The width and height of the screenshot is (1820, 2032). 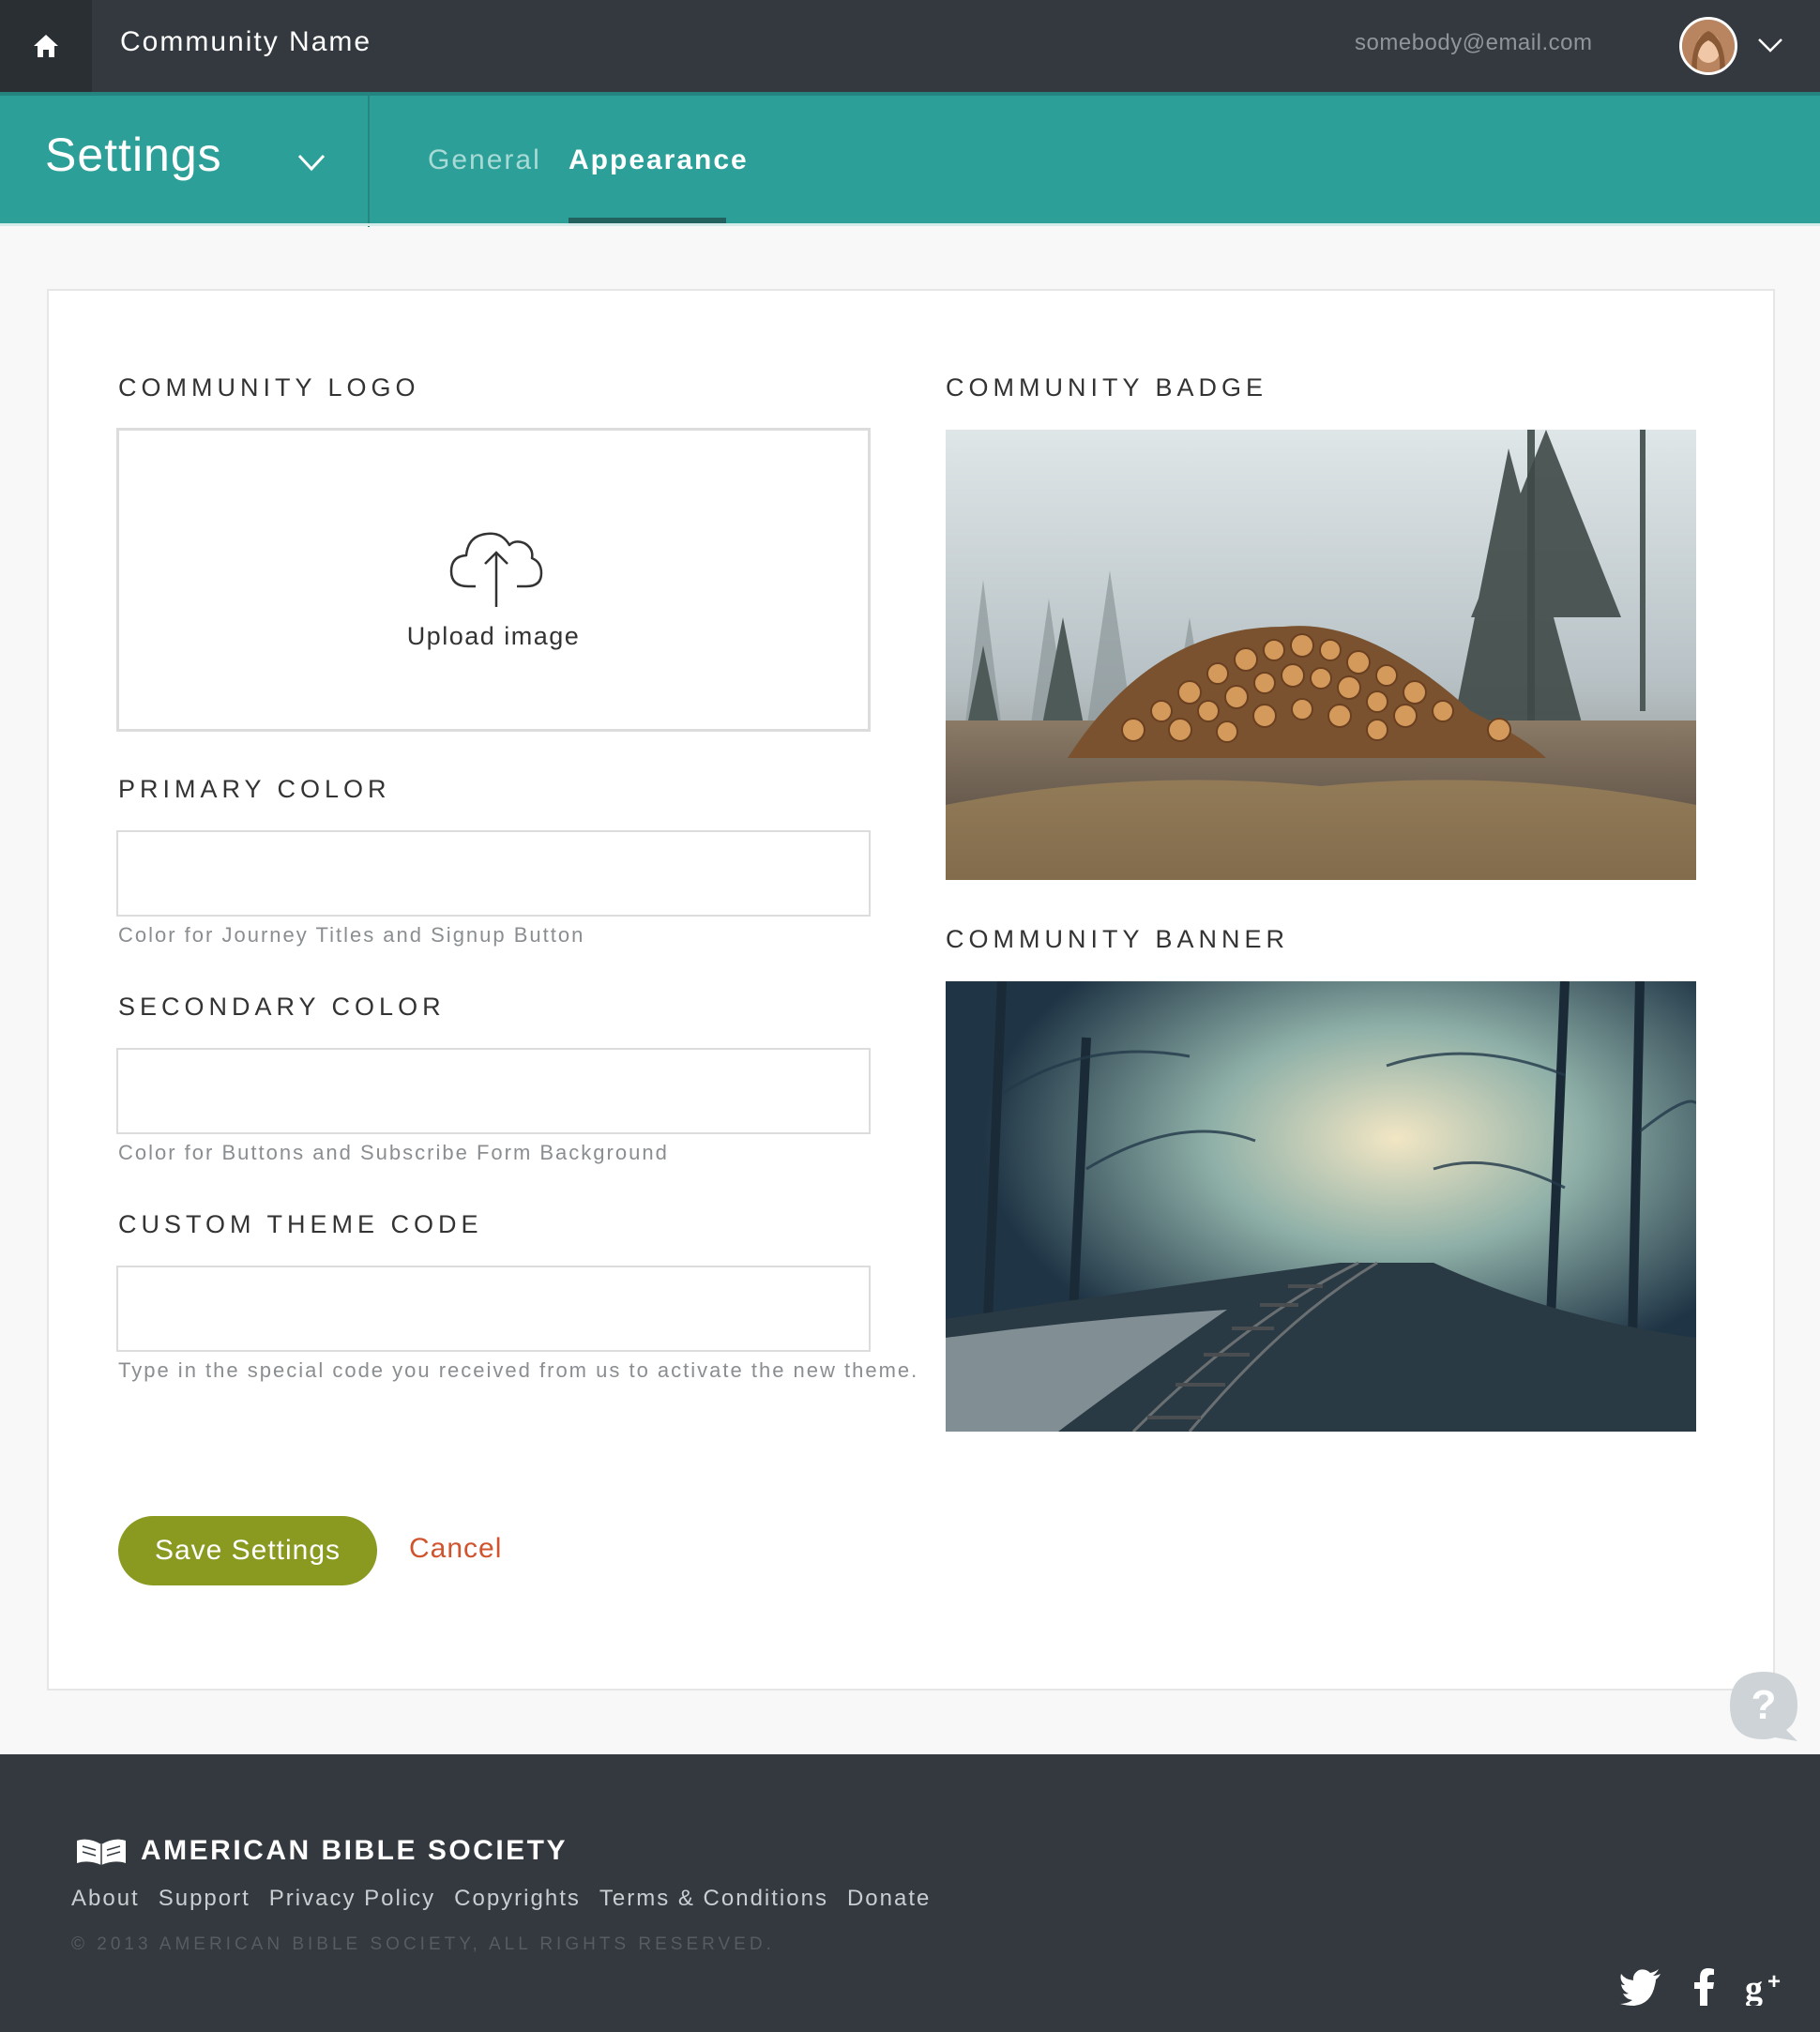 I want to click on open-book-icon, so click(x=101, y=1852).